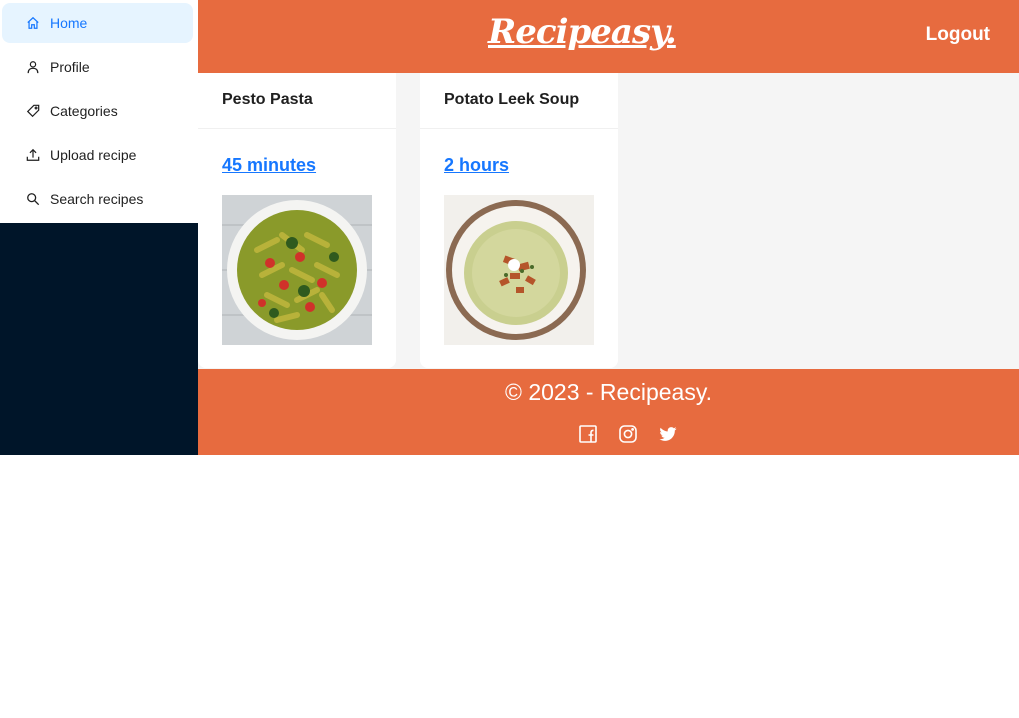 Image resolution: width=1019 pixels, height=718 pixels. What do you see at coordinates (69, 23) in the screenshot?
I see `sidebar-item-label: Home` at bounding box center [69, 23].